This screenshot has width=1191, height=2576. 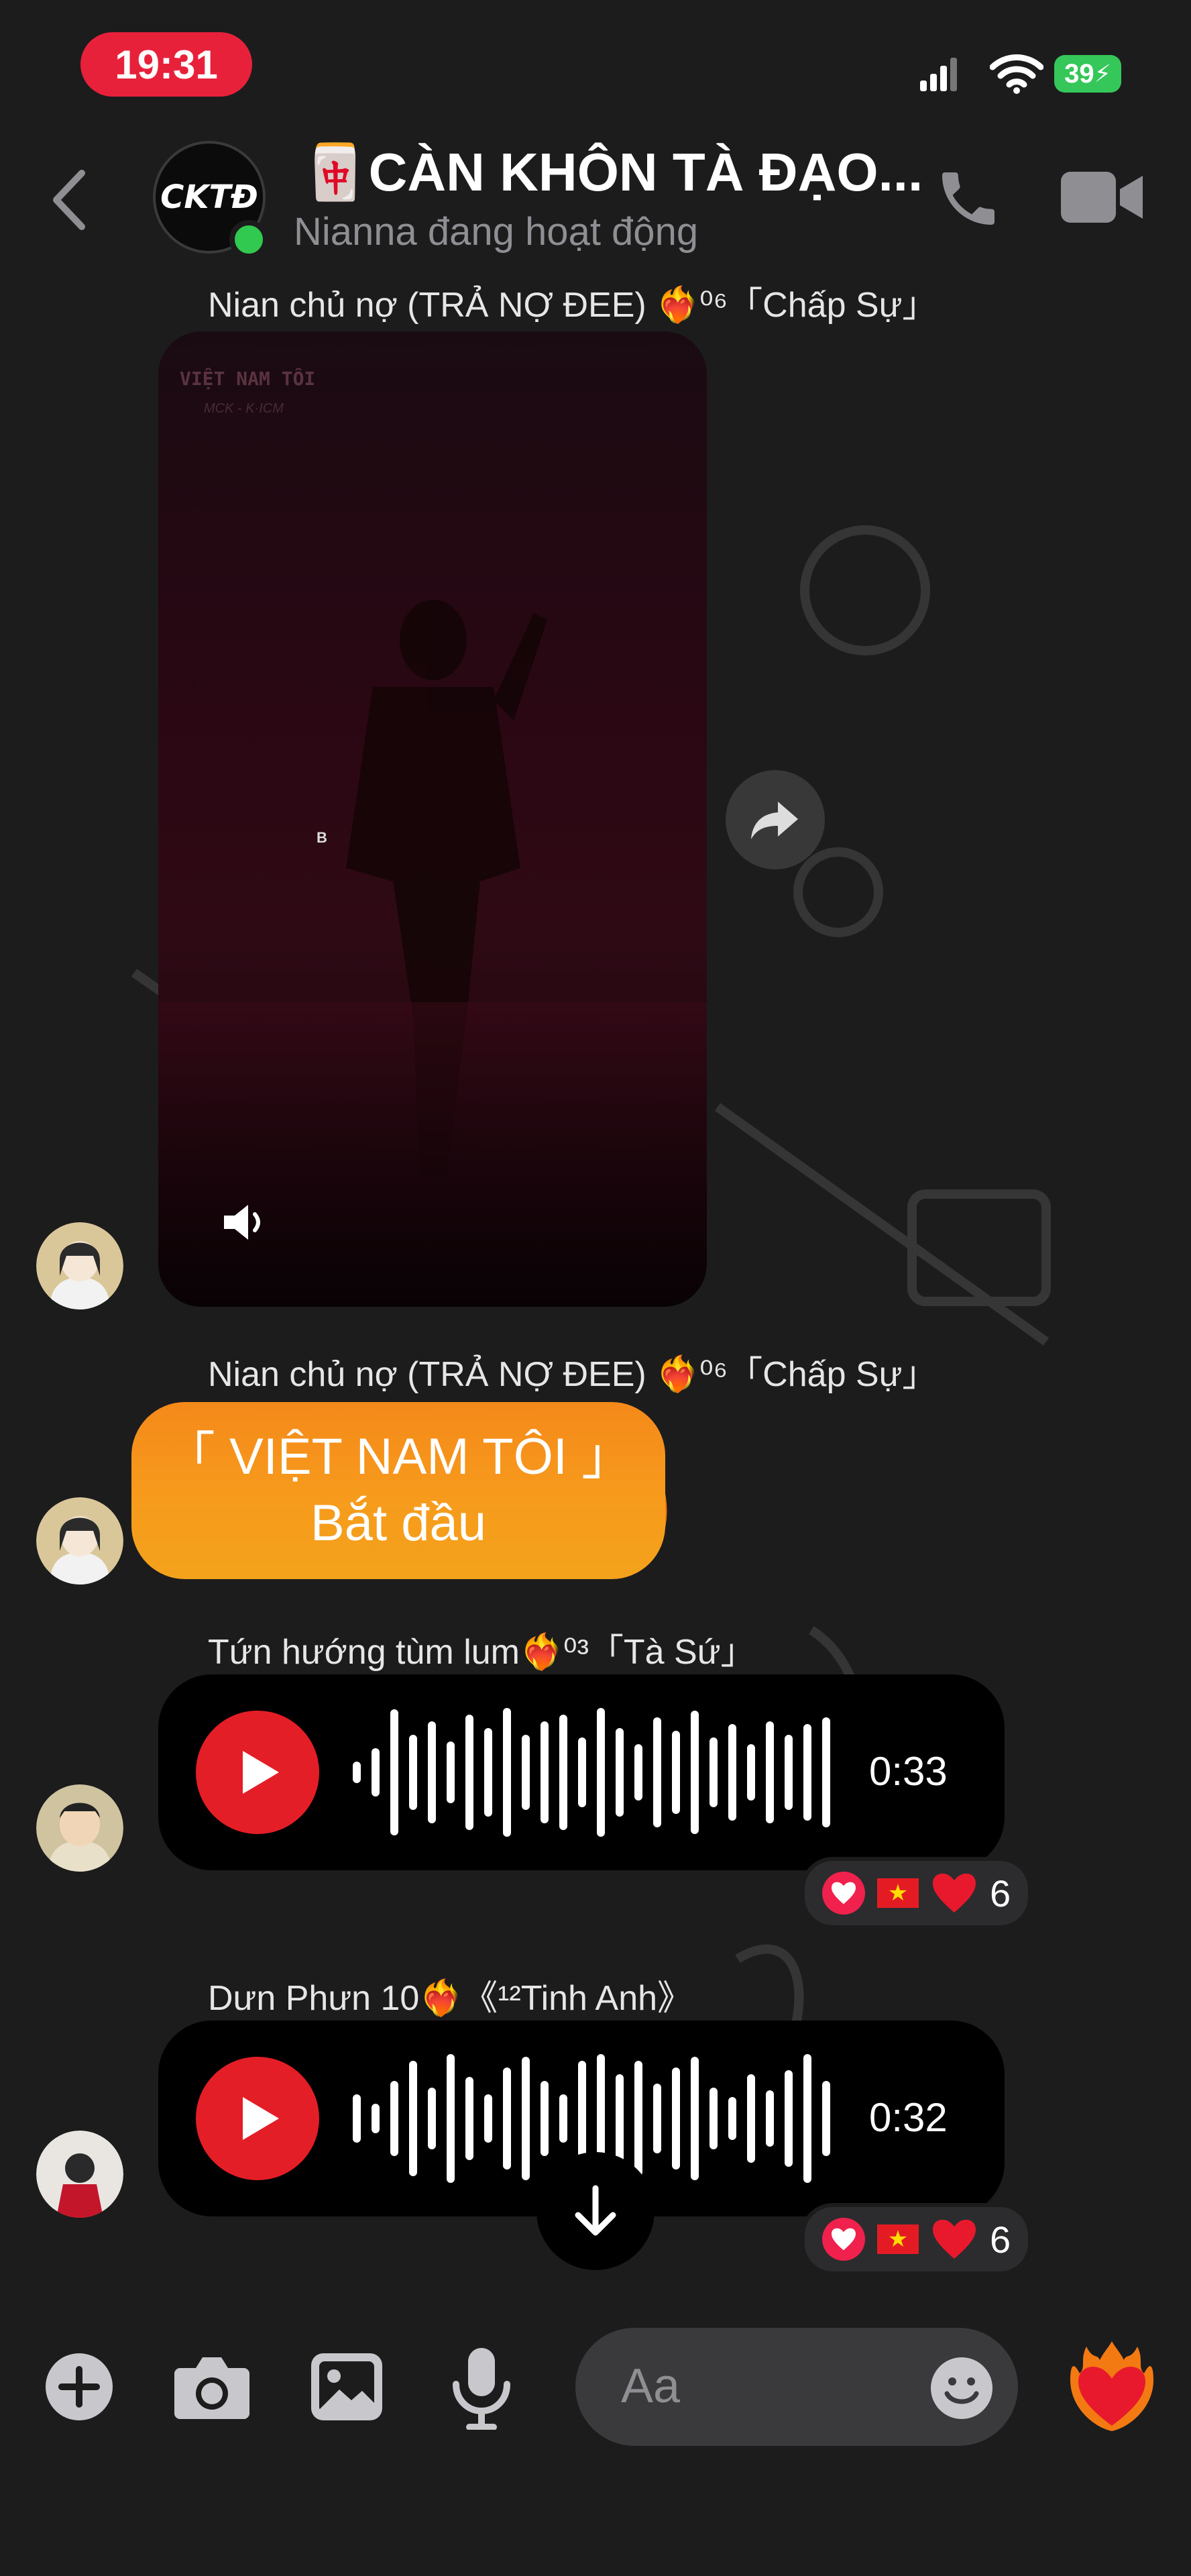 I want to click on scroll-to-bottom-button, so click(x=595, y=2211).